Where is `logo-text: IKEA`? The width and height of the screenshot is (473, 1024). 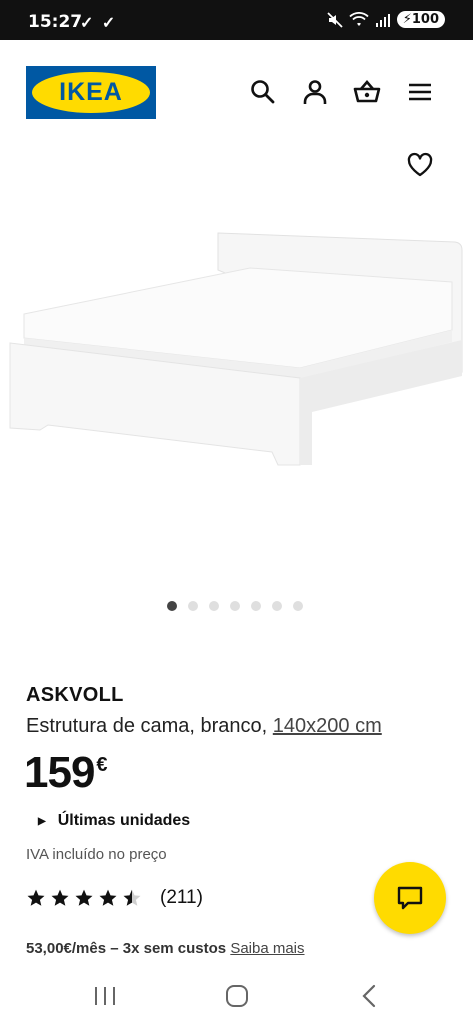 logo-text: IKEA is located at coordinates (91, 92).